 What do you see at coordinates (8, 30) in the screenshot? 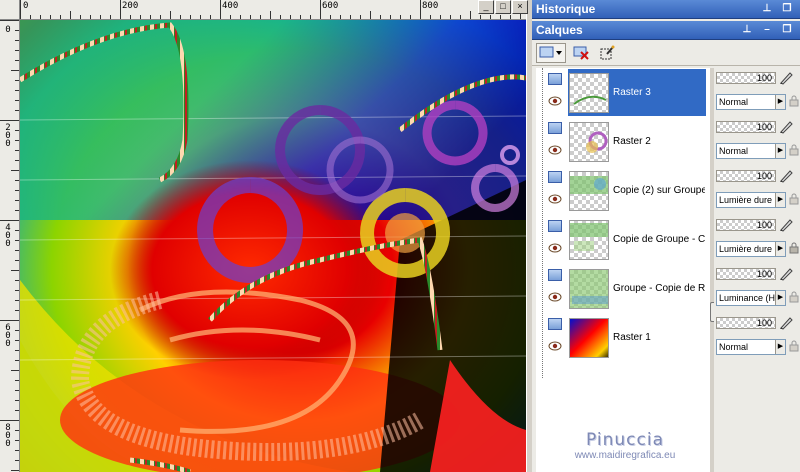
I see `ruler-label: 0` at bounding box center [8, 30].